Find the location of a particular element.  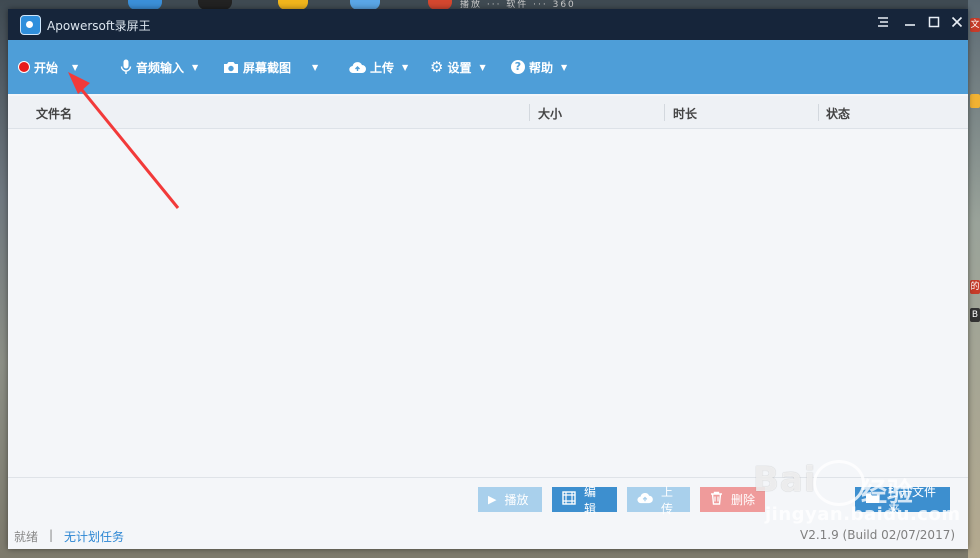

watermark-logo: Bai is located at coordinates (785, 480).